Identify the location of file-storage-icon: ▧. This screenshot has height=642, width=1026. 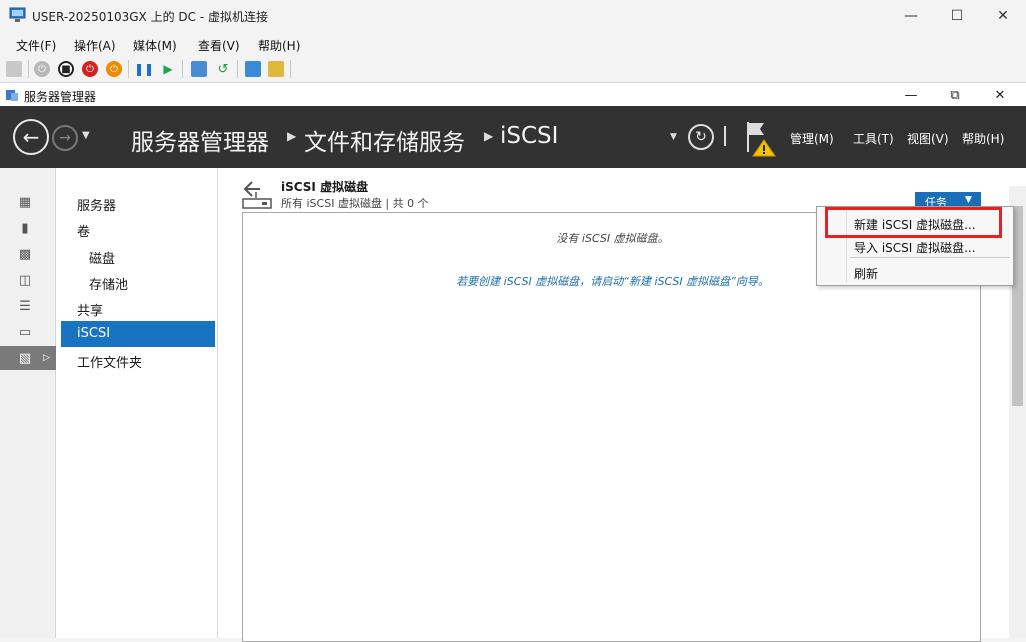
(25, 358).